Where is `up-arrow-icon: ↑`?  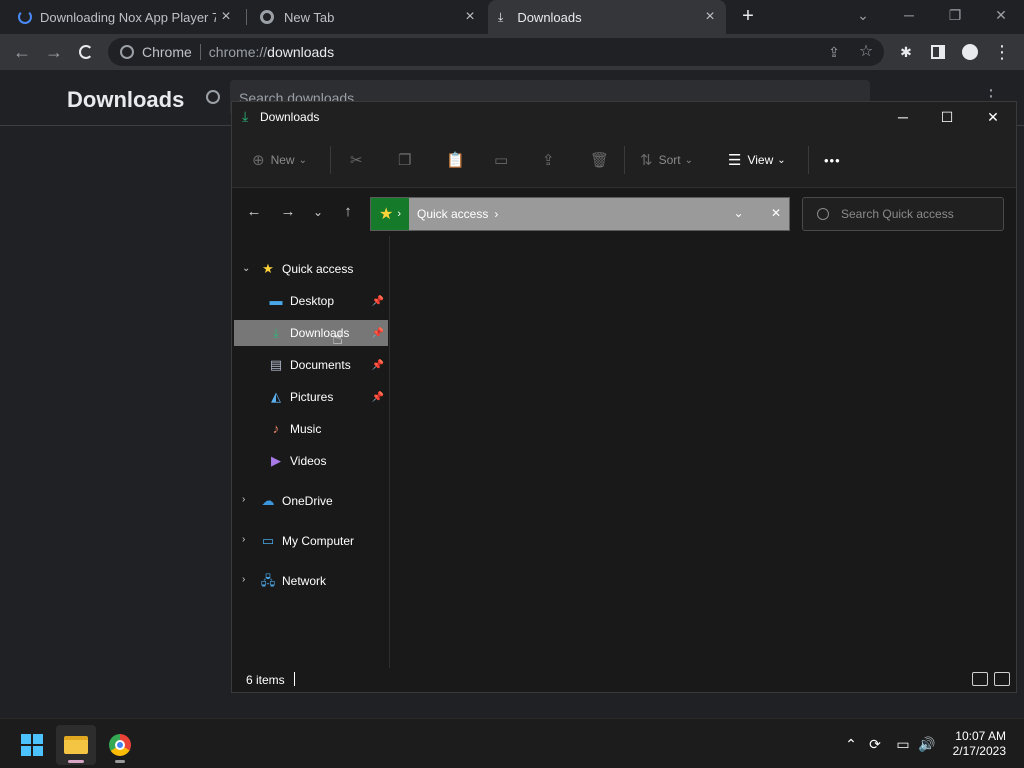
up-arrow-icon: ↑ is located at coordinates (348, 212).